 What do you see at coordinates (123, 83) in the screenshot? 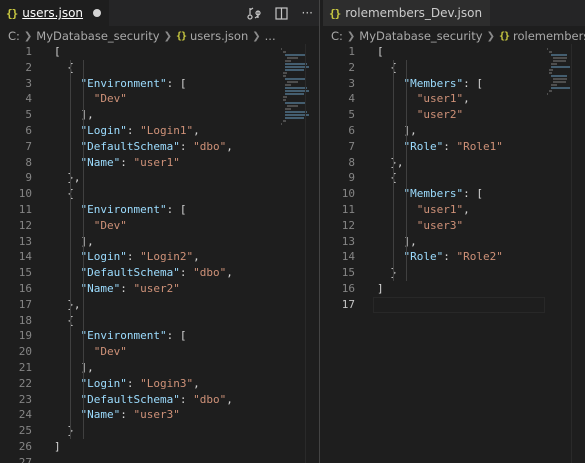
I see `json-key: "Environment"` at bounding box center [123, 83].